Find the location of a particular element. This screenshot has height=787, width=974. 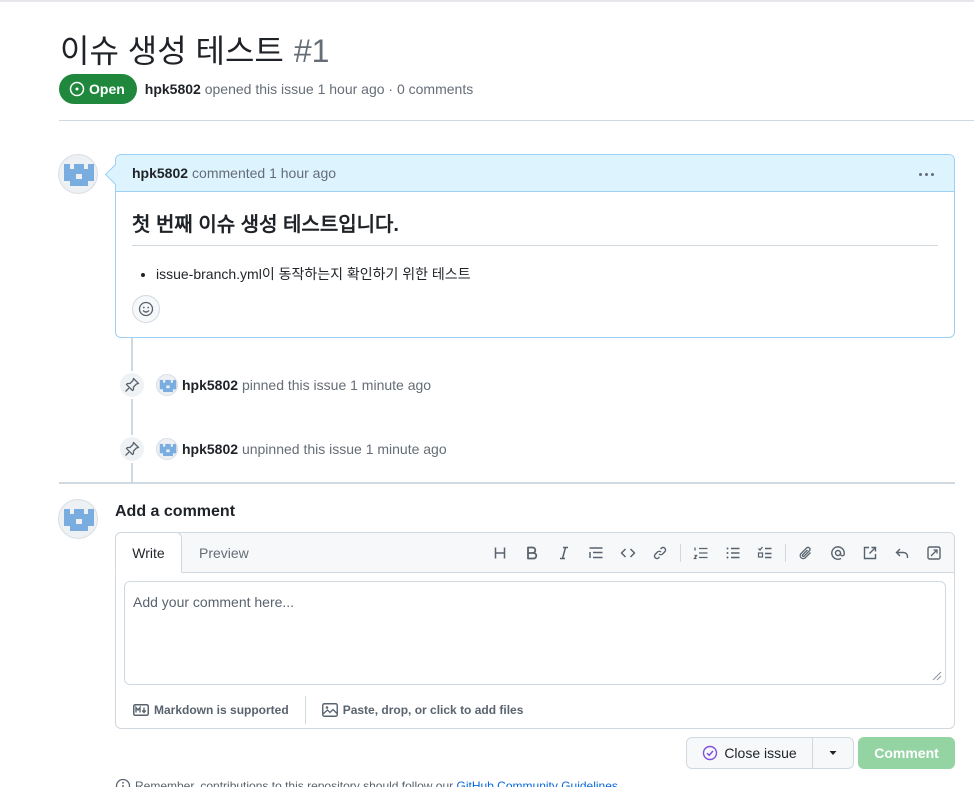

task-list-icon is located at coordinates (764, 552).